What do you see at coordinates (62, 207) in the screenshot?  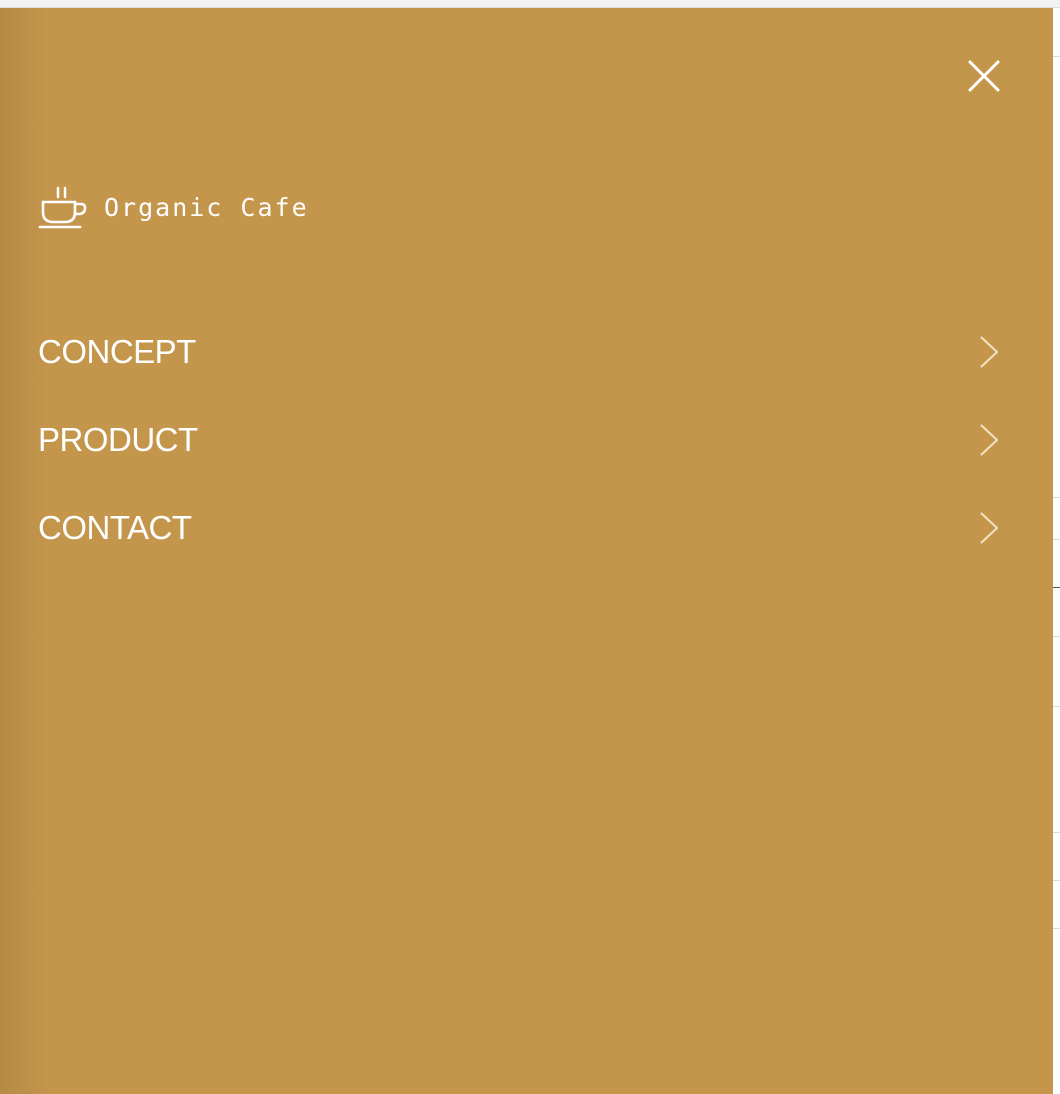 I see `coffee-cup-icon` at bounding box center [62, 207].